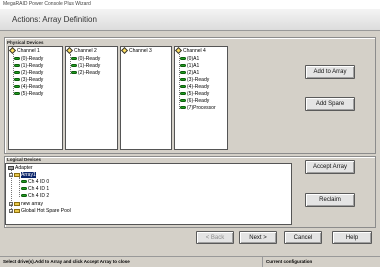 Image resolution: width=380 pixels, height=267 pixels. What do you see at coordinates (39, 182) in the screenshot?
I see `member-label: Ch 4 ID 0` at bounding box center [39, 182].